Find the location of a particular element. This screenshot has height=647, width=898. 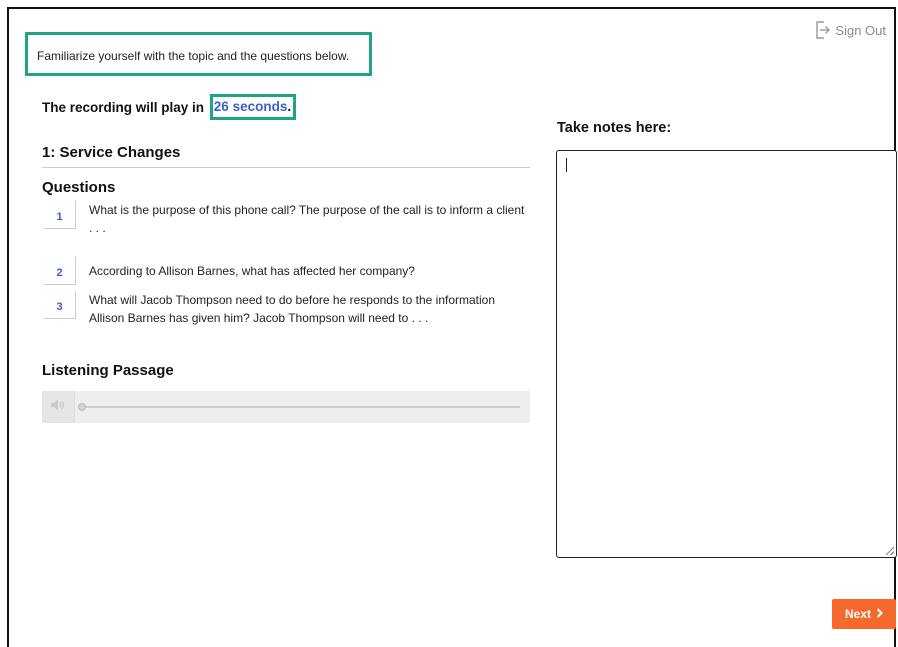

volume-icon is located at coordinates (58, 407).